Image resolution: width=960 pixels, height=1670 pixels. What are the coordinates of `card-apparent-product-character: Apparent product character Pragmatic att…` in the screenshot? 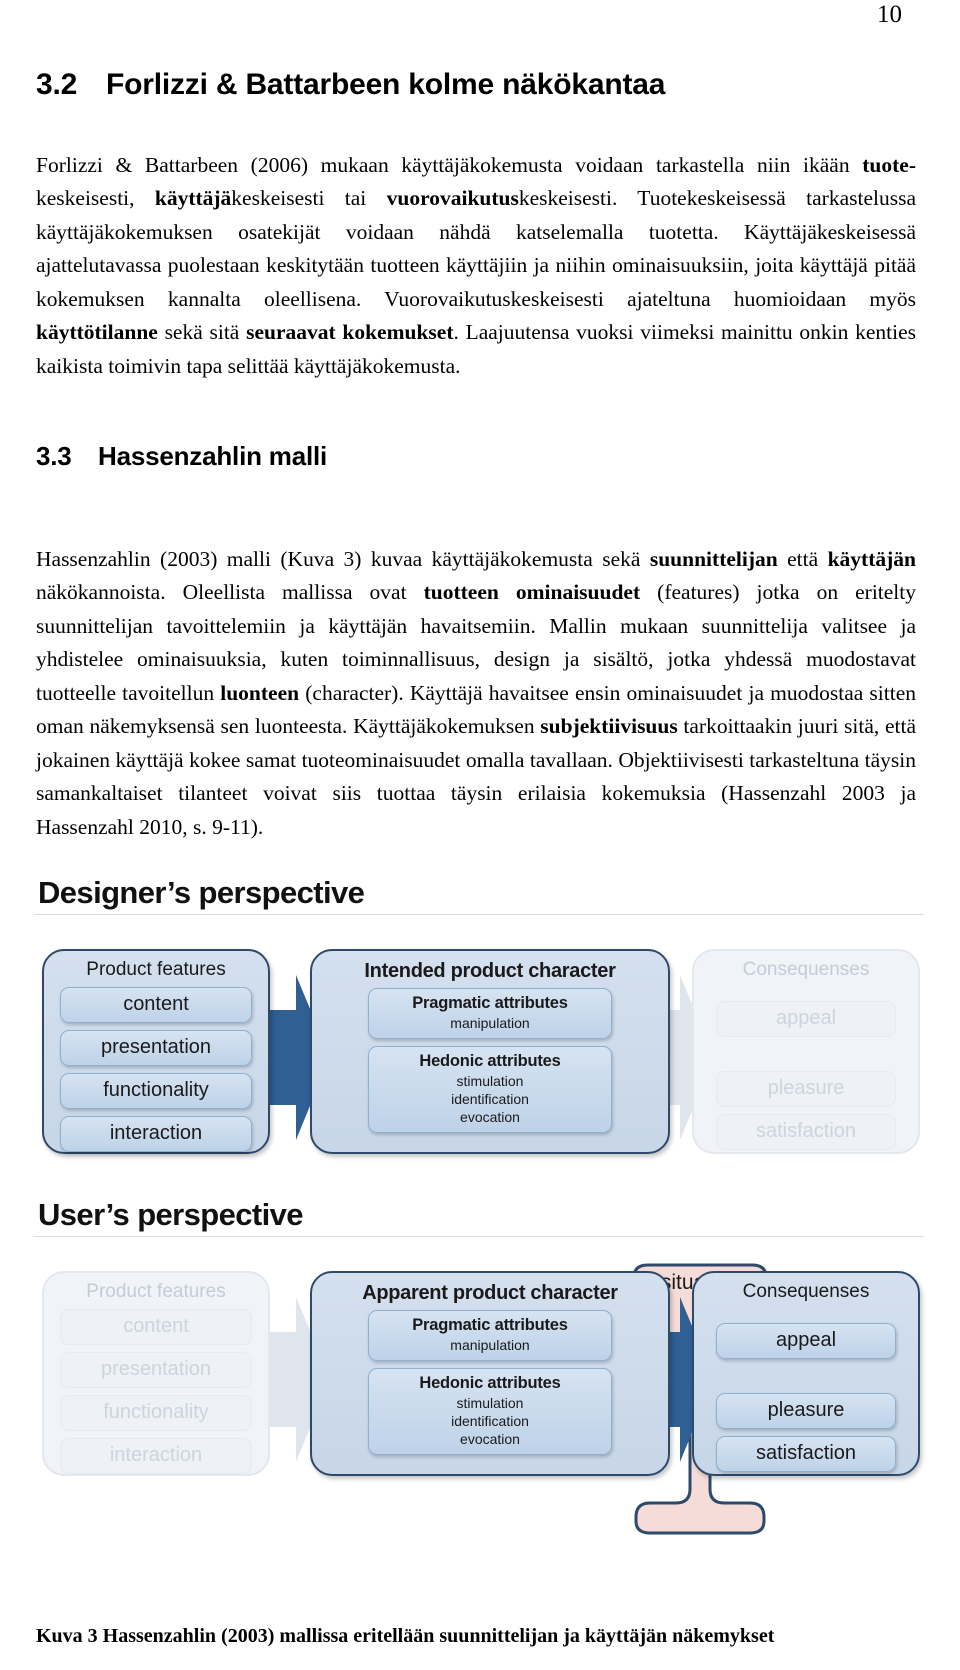 It's located at (490, 1374).